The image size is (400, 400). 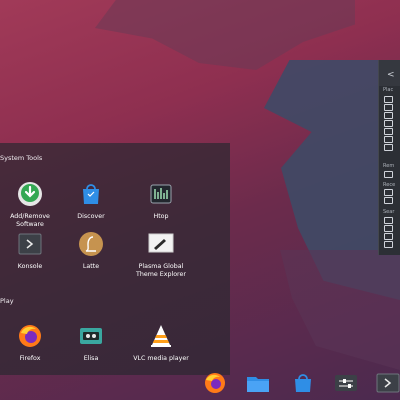 What do you see at coordinates (391, 75) in the screenshot?
I see `back-icon: <` at bounding box center [391, 75].